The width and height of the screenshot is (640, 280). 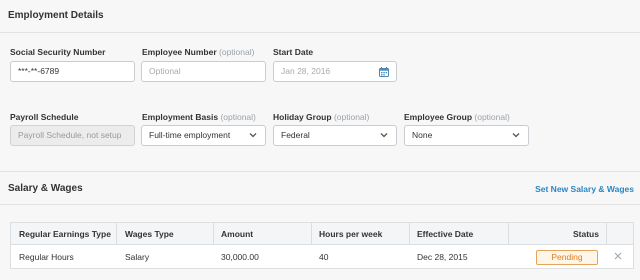 What do you see at coordinates (58, 52) in the screenshot?
I see `ssn-label: Social Security Number` at bounding box center [58, 52].